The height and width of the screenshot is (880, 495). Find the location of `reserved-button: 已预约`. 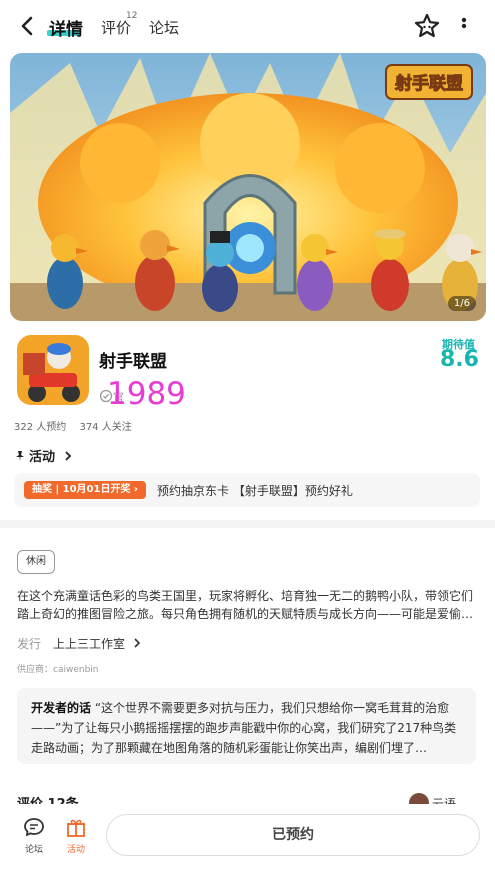

reserved-button: 已预约 is located at coordinates (293, 835).